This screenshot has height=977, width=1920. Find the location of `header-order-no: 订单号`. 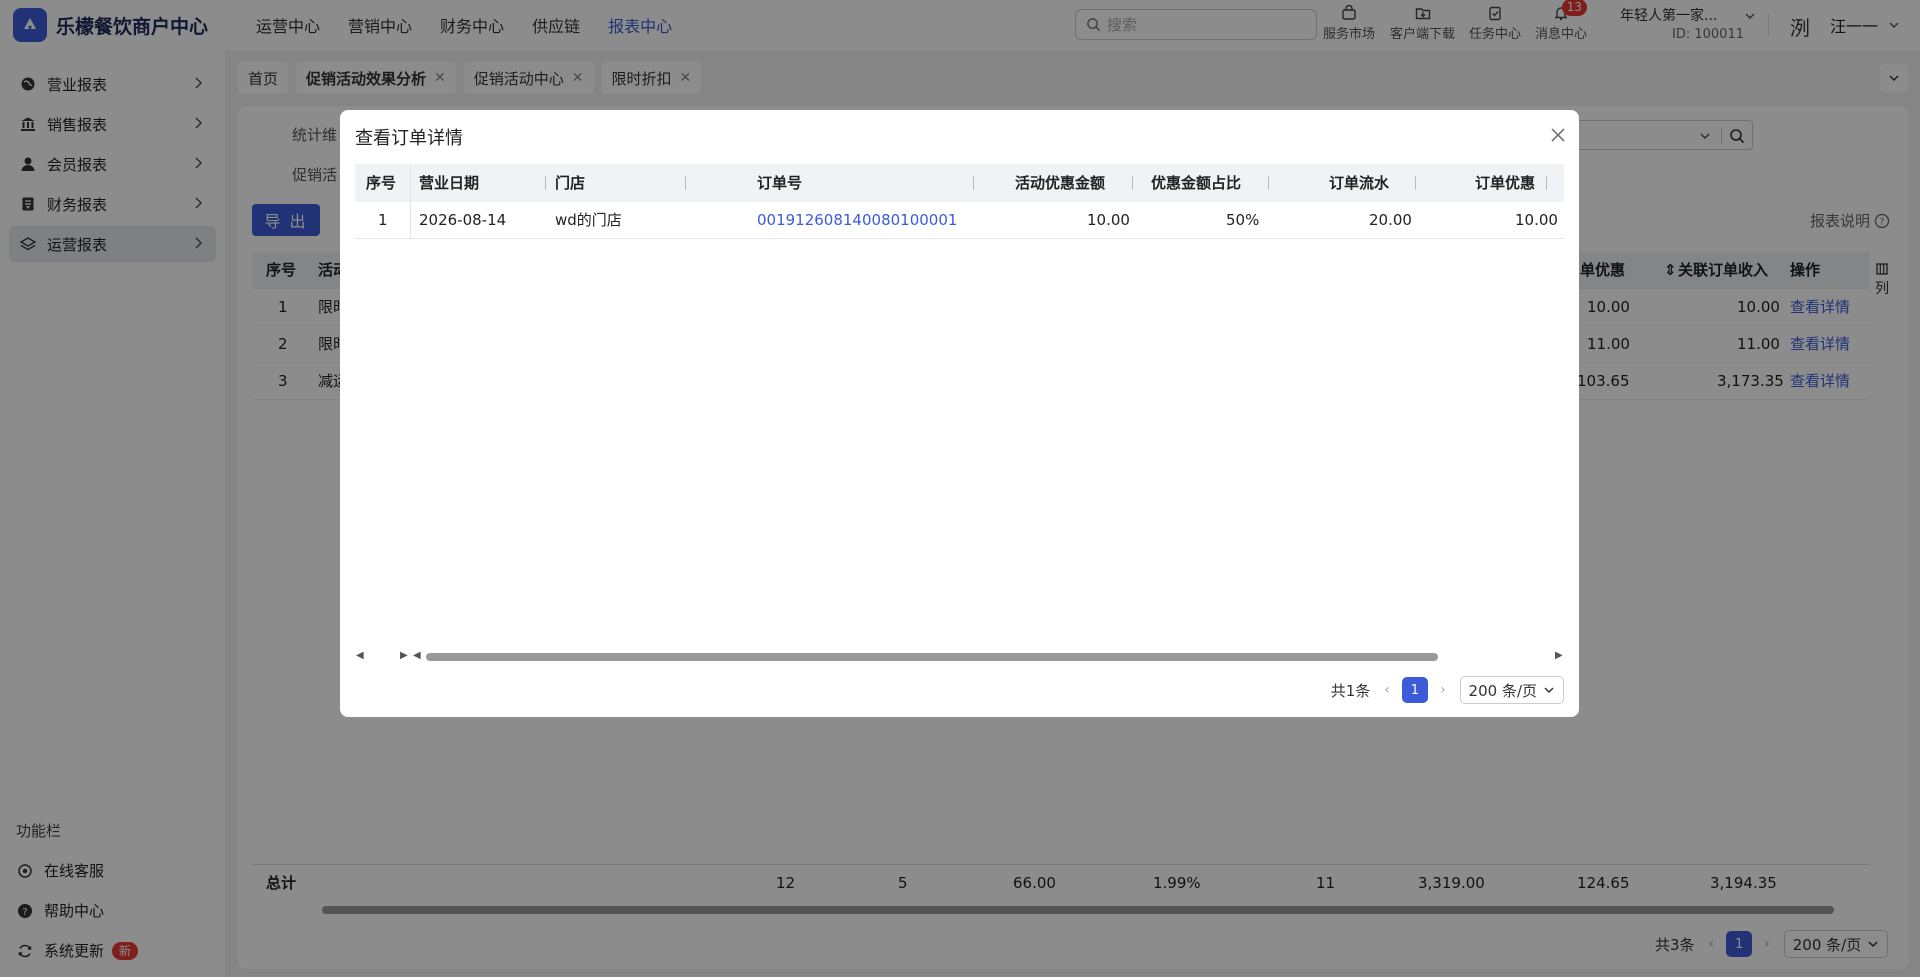

header-order-no: 订单号 is located at coordinates (780, 183).